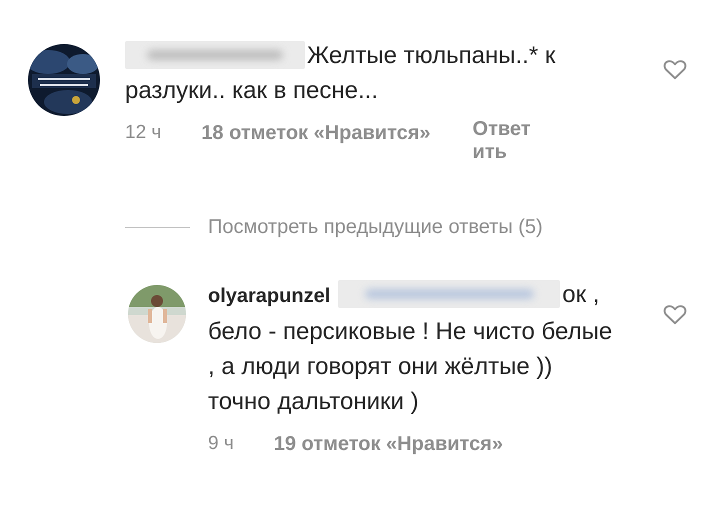  I want to click on view-replies-link: Посмотреть предыдущие ответы (5), so click(375, 227).